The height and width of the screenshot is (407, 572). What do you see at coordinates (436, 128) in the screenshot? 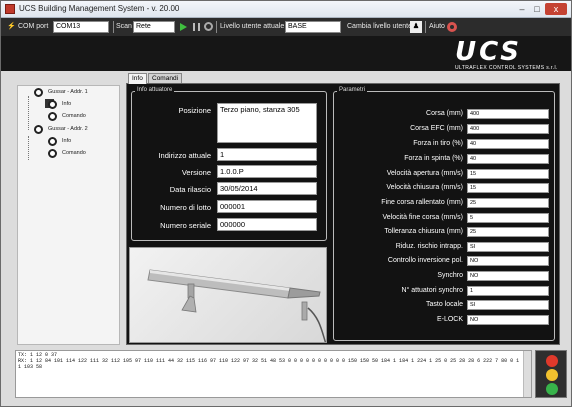
I see `param-label: Corsa EFC (mm)` at bounding box center [436, 128].